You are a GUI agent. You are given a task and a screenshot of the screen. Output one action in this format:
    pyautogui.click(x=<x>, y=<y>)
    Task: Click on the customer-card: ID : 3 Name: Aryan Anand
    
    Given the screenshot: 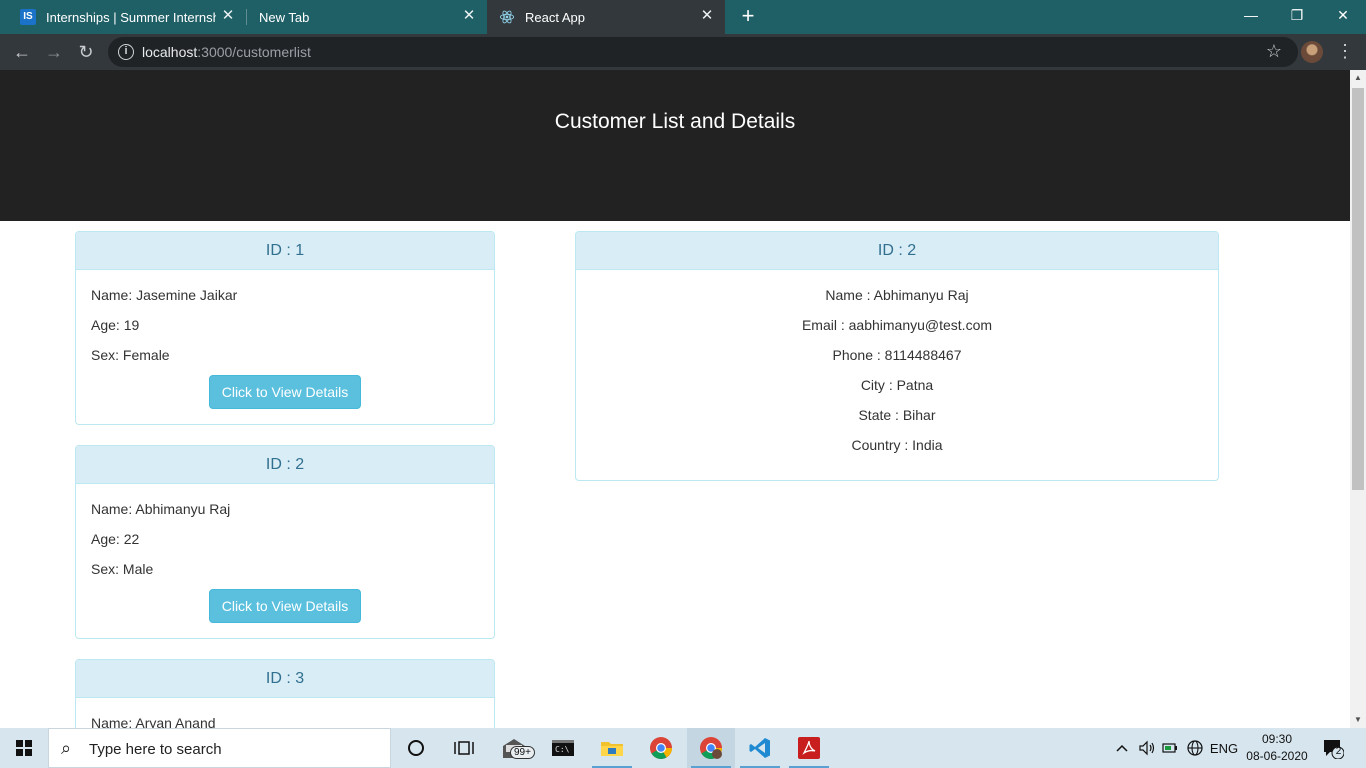 What is the action you would take?
    pyautogui.click(x=285, y=693)
    